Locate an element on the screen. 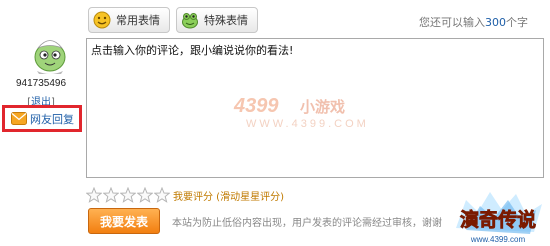 This screenshot has height=246, width=550. logo-url: www.4399.com is located at coordinates (498, 239).